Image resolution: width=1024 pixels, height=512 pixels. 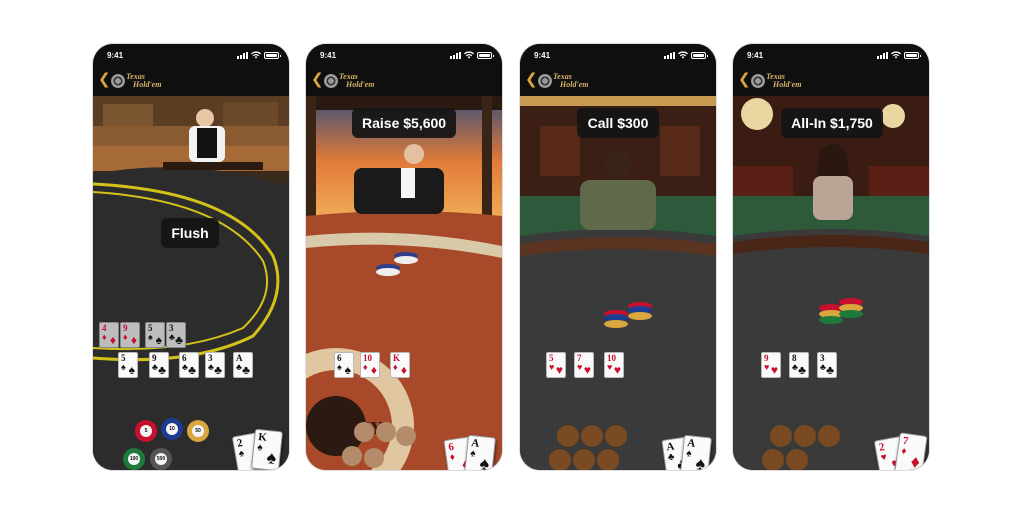 What do you see at coordinates (344, 365) in the screenshot?
I see `community-card: 6 ♠ ♠` at bounding box center [344, 365].